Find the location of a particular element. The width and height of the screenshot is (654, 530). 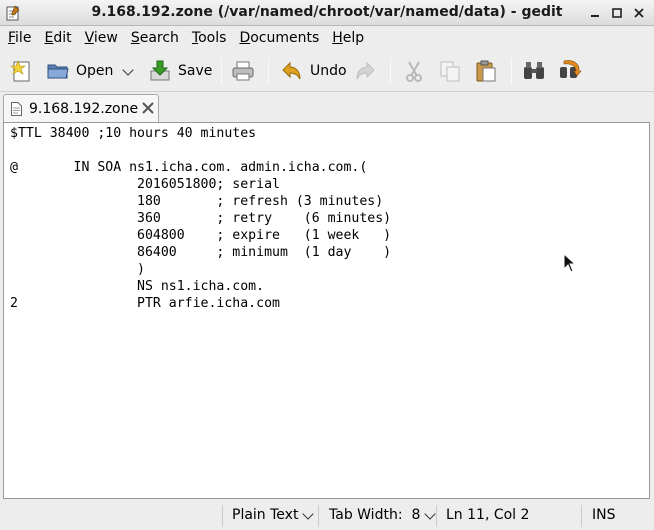

menu-search: Search is located at coordinates (155, 38).